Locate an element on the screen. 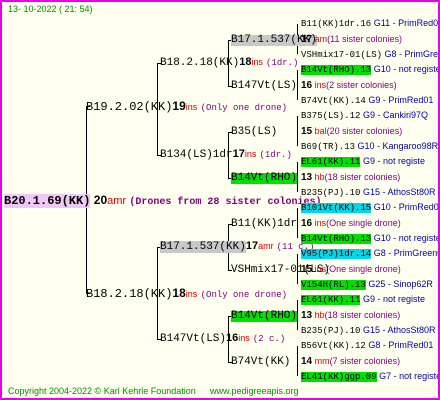  g3-tag: hb is located at coordinates (319, 177).